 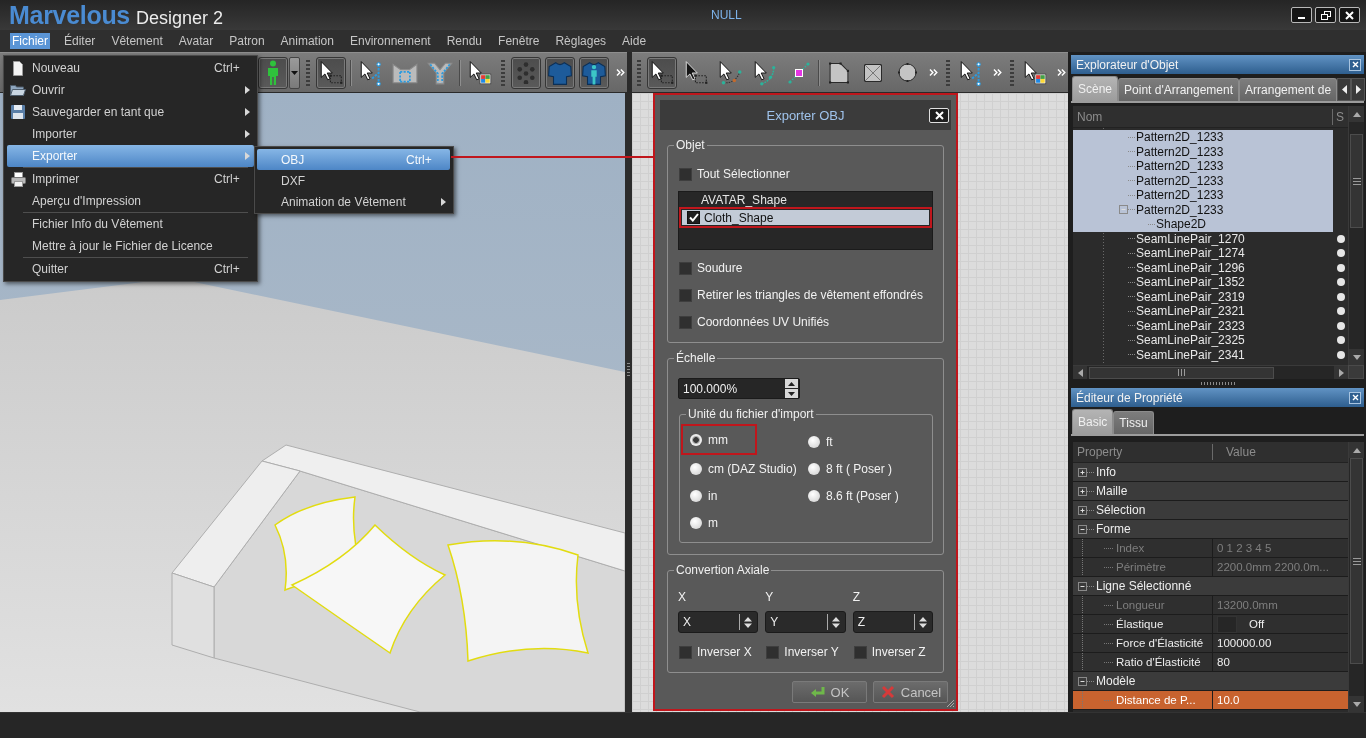 I want to click on property-row: Distance de P... 10.0, so click(x=1210, y=700).